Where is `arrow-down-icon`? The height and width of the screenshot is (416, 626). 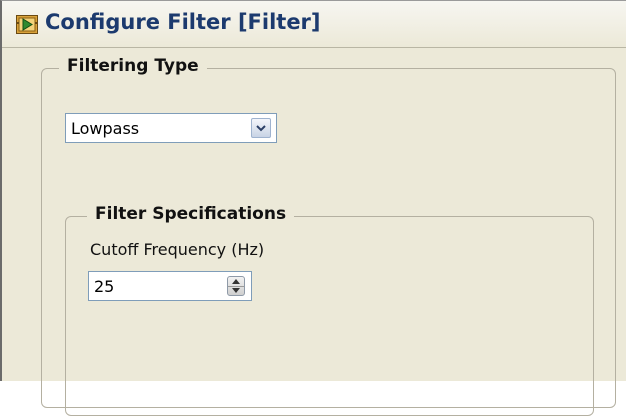 arrow-down-icon is located at coordinates (236, 290).